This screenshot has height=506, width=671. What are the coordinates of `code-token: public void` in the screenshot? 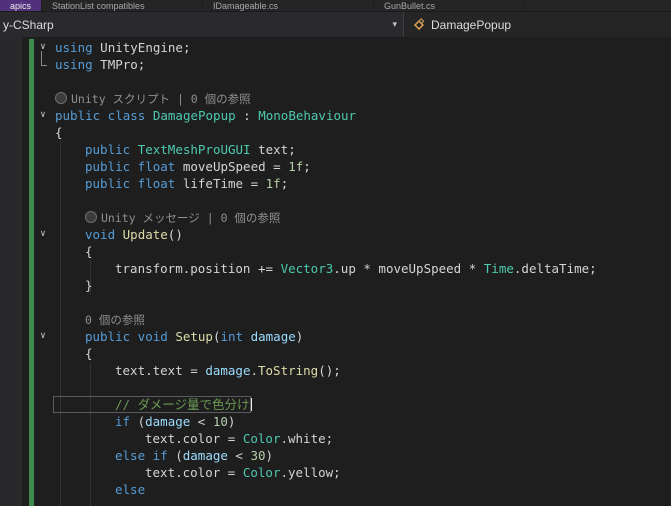 It's located at (126, 336).